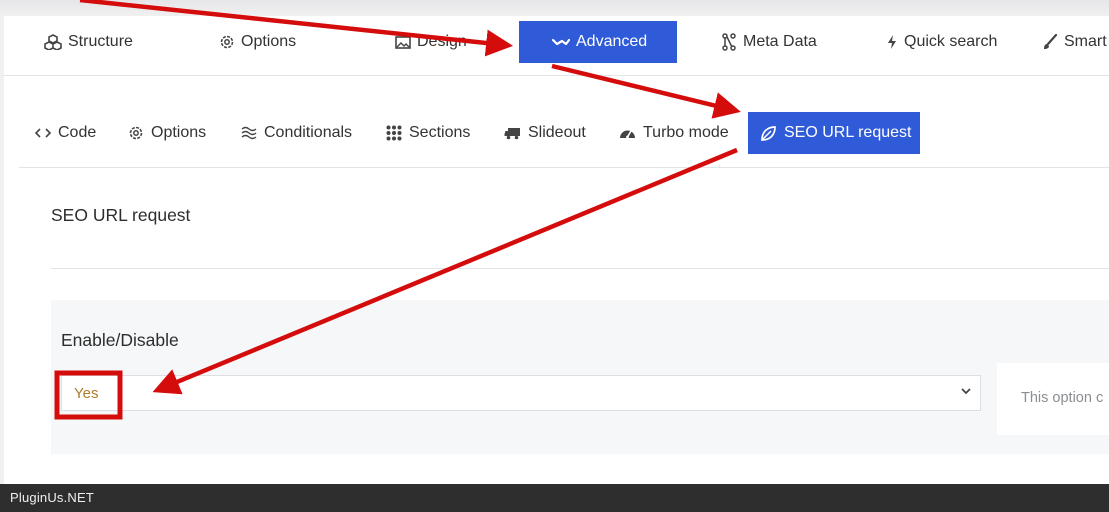 The height and width of the screenshot is (512, 1109). Describe the element at coordinates (848, 132) in the screenshot. I see `subtab-label: SEO URL request` at that location.